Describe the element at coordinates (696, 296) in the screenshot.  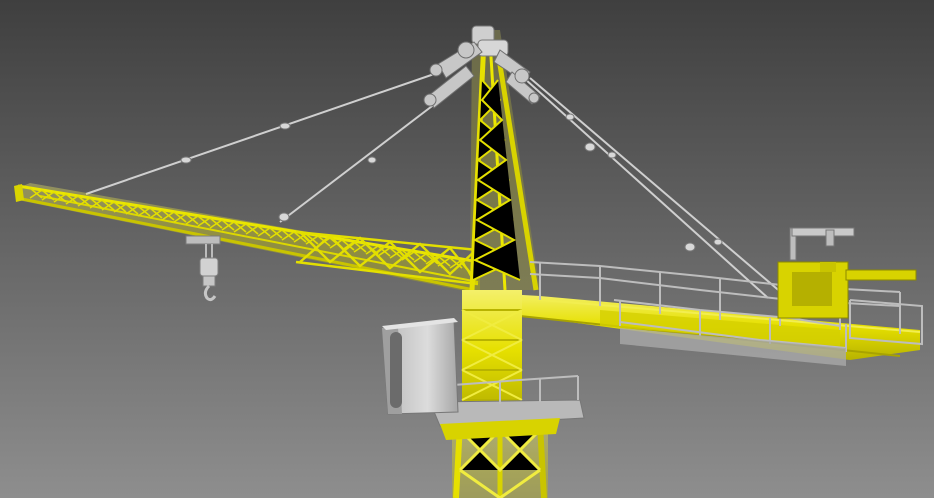
I see `counter-jib` at that location.